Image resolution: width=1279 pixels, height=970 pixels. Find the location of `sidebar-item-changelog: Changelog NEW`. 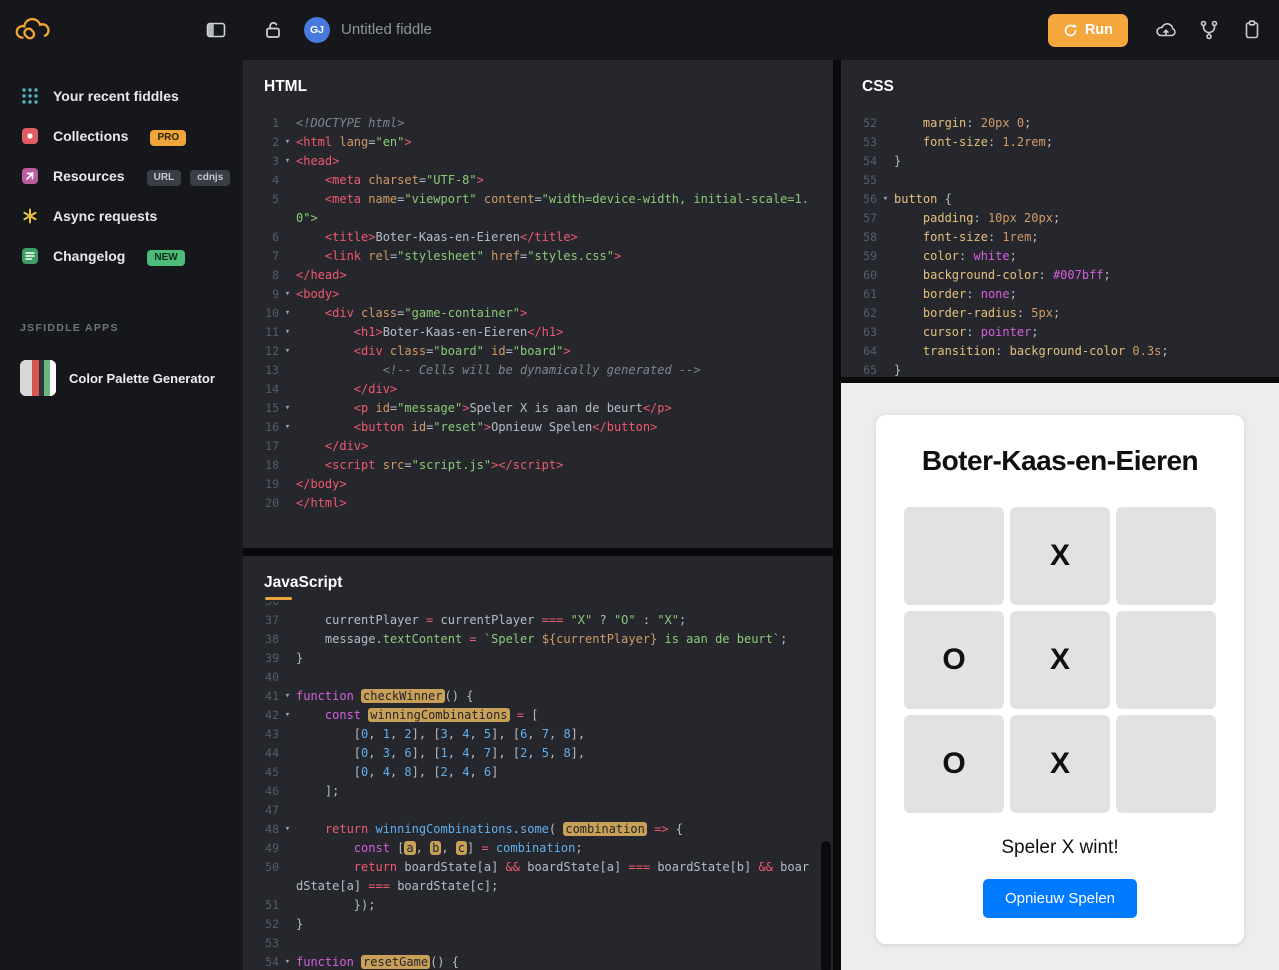

sidebar-item-changelog: Changelog NEW is located at coordinates (121, 256).